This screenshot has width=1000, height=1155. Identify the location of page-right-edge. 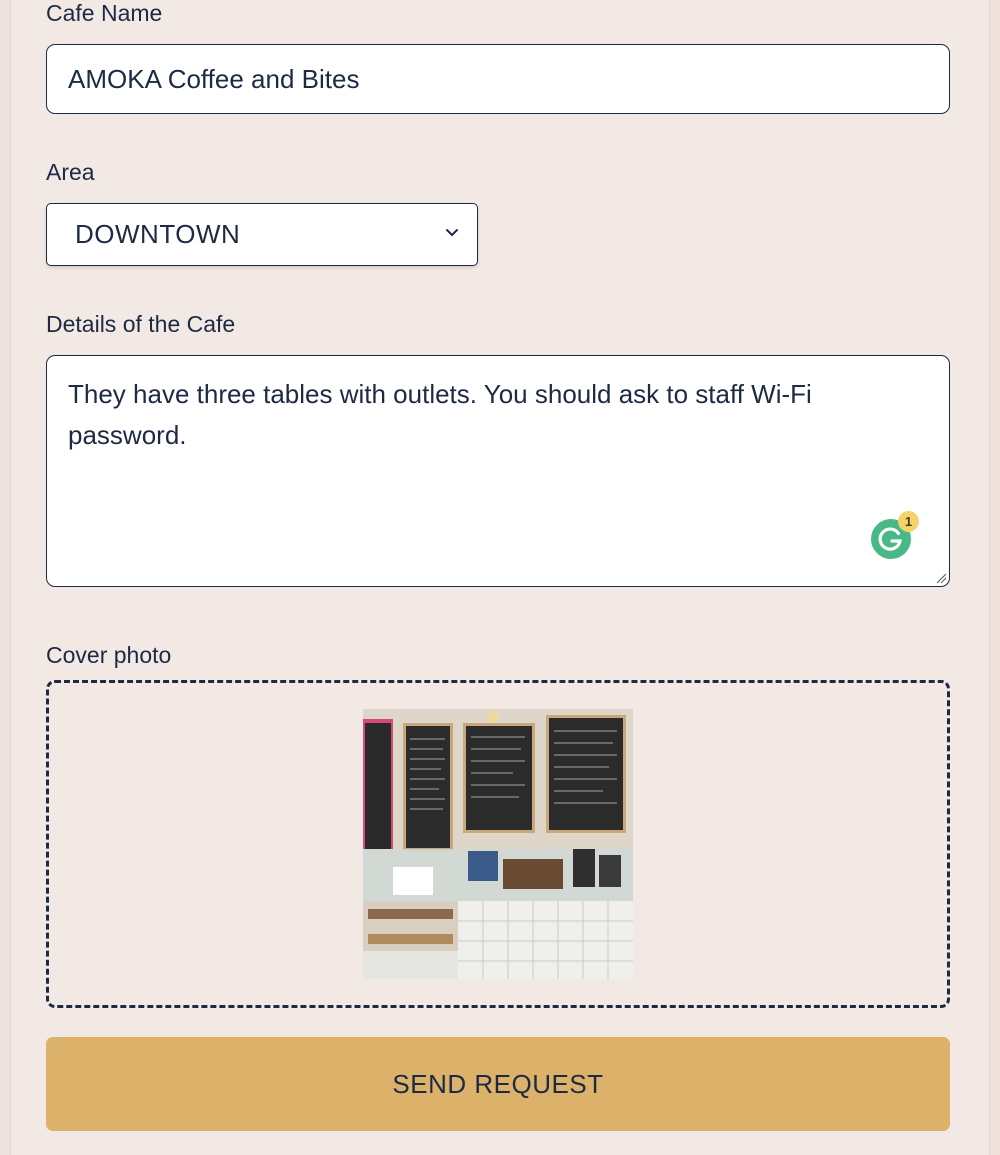
(994, 577).